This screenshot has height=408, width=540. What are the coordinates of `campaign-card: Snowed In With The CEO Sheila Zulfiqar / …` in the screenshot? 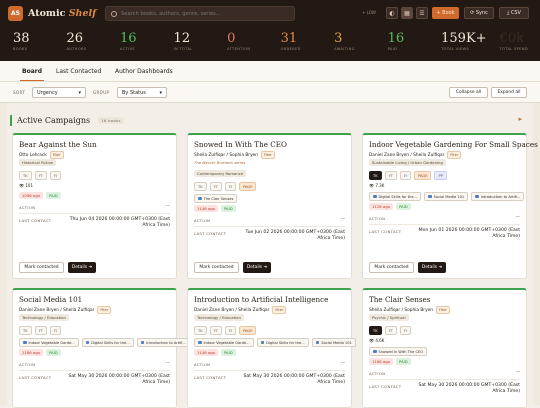 It's located at (269, 206).